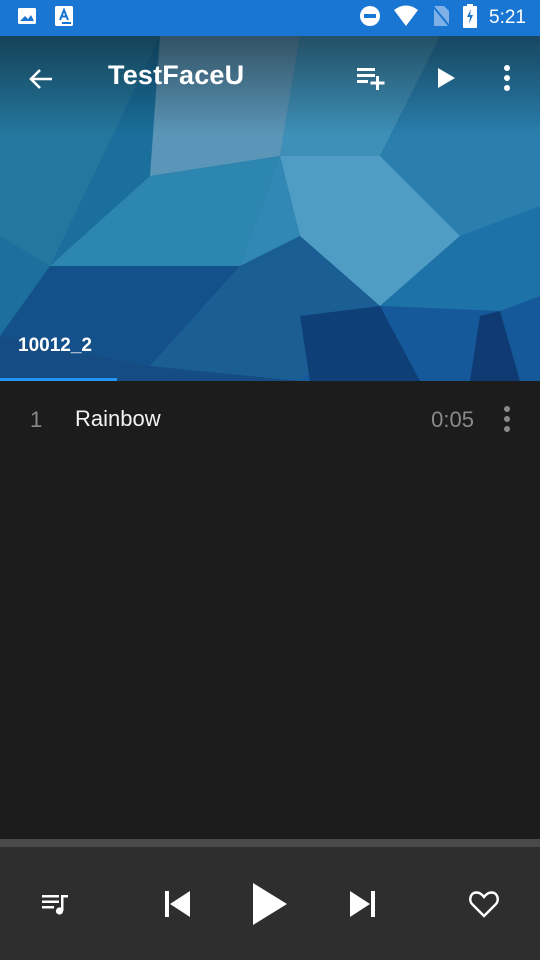 The image size is (540, 960). I want to click on queue-button, so click(56, 904).